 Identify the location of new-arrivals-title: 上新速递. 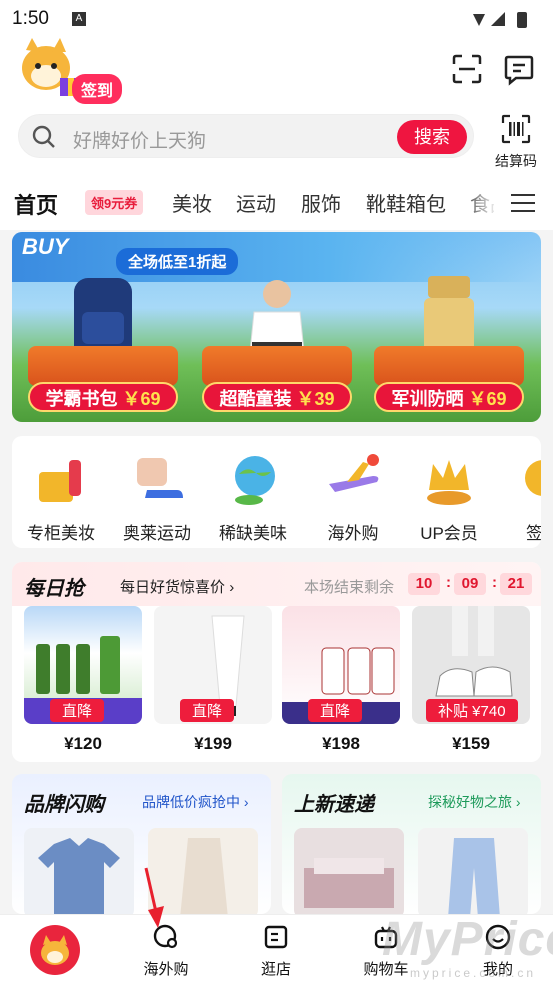
(334, 805).